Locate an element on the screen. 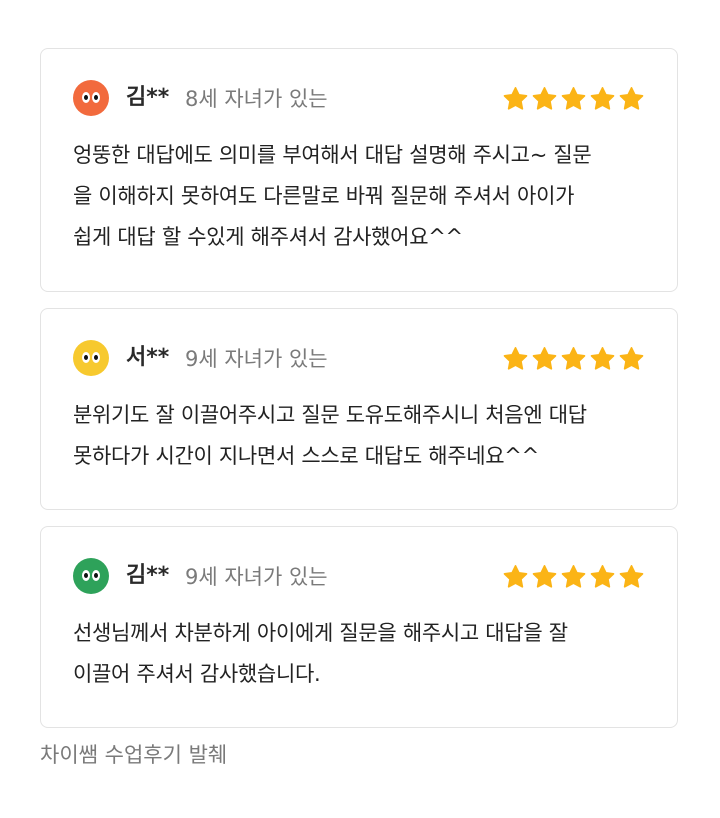 The image size is (720, 818). review-header: 서** 9세 자녀가 있는 is located at coordinates (359, 358).